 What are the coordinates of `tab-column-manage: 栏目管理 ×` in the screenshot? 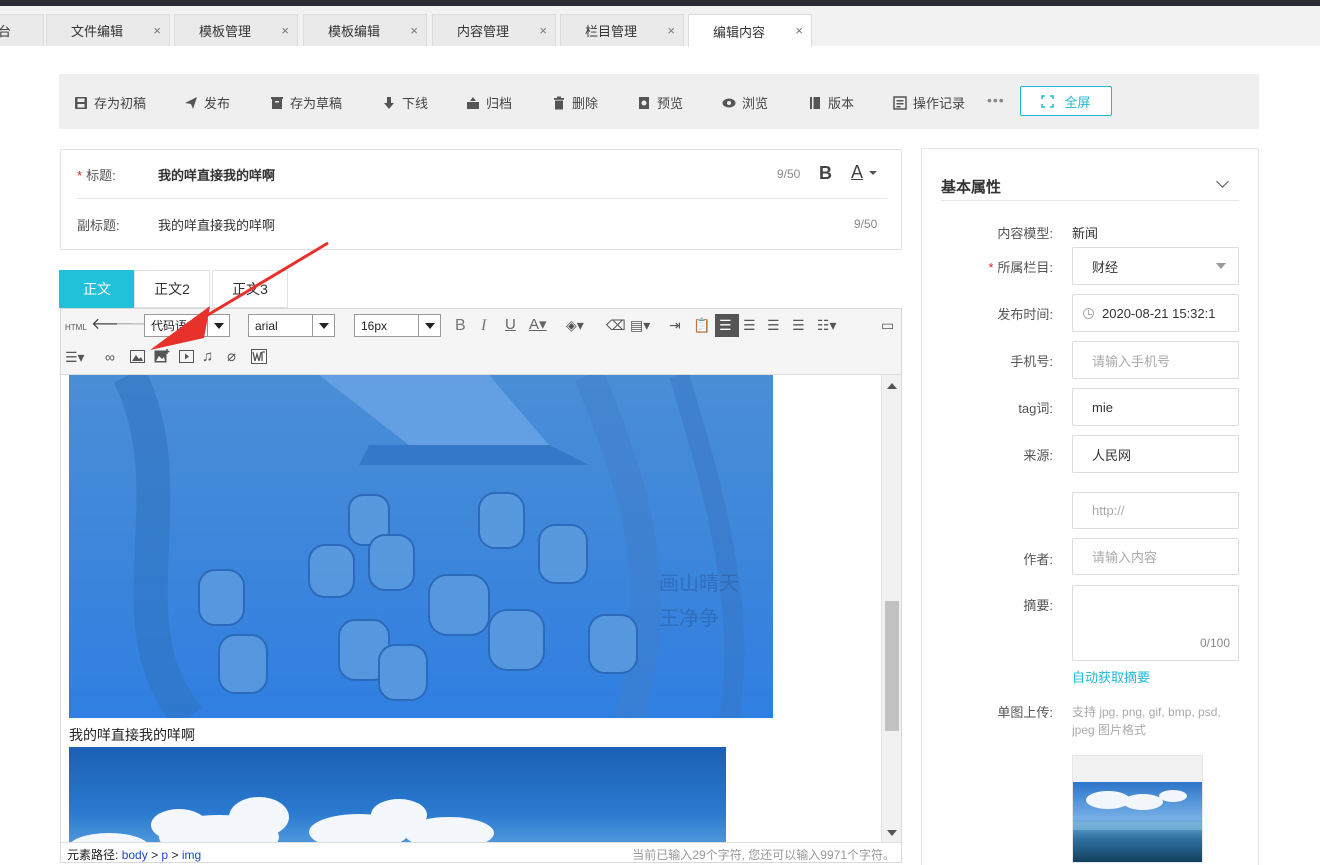 It's located at (622, 30).